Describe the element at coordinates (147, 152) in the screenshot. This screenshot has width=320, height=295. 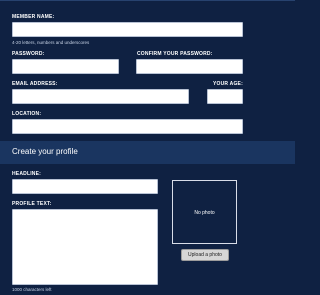
I see `profile-section-header: Create your profile` at that location.